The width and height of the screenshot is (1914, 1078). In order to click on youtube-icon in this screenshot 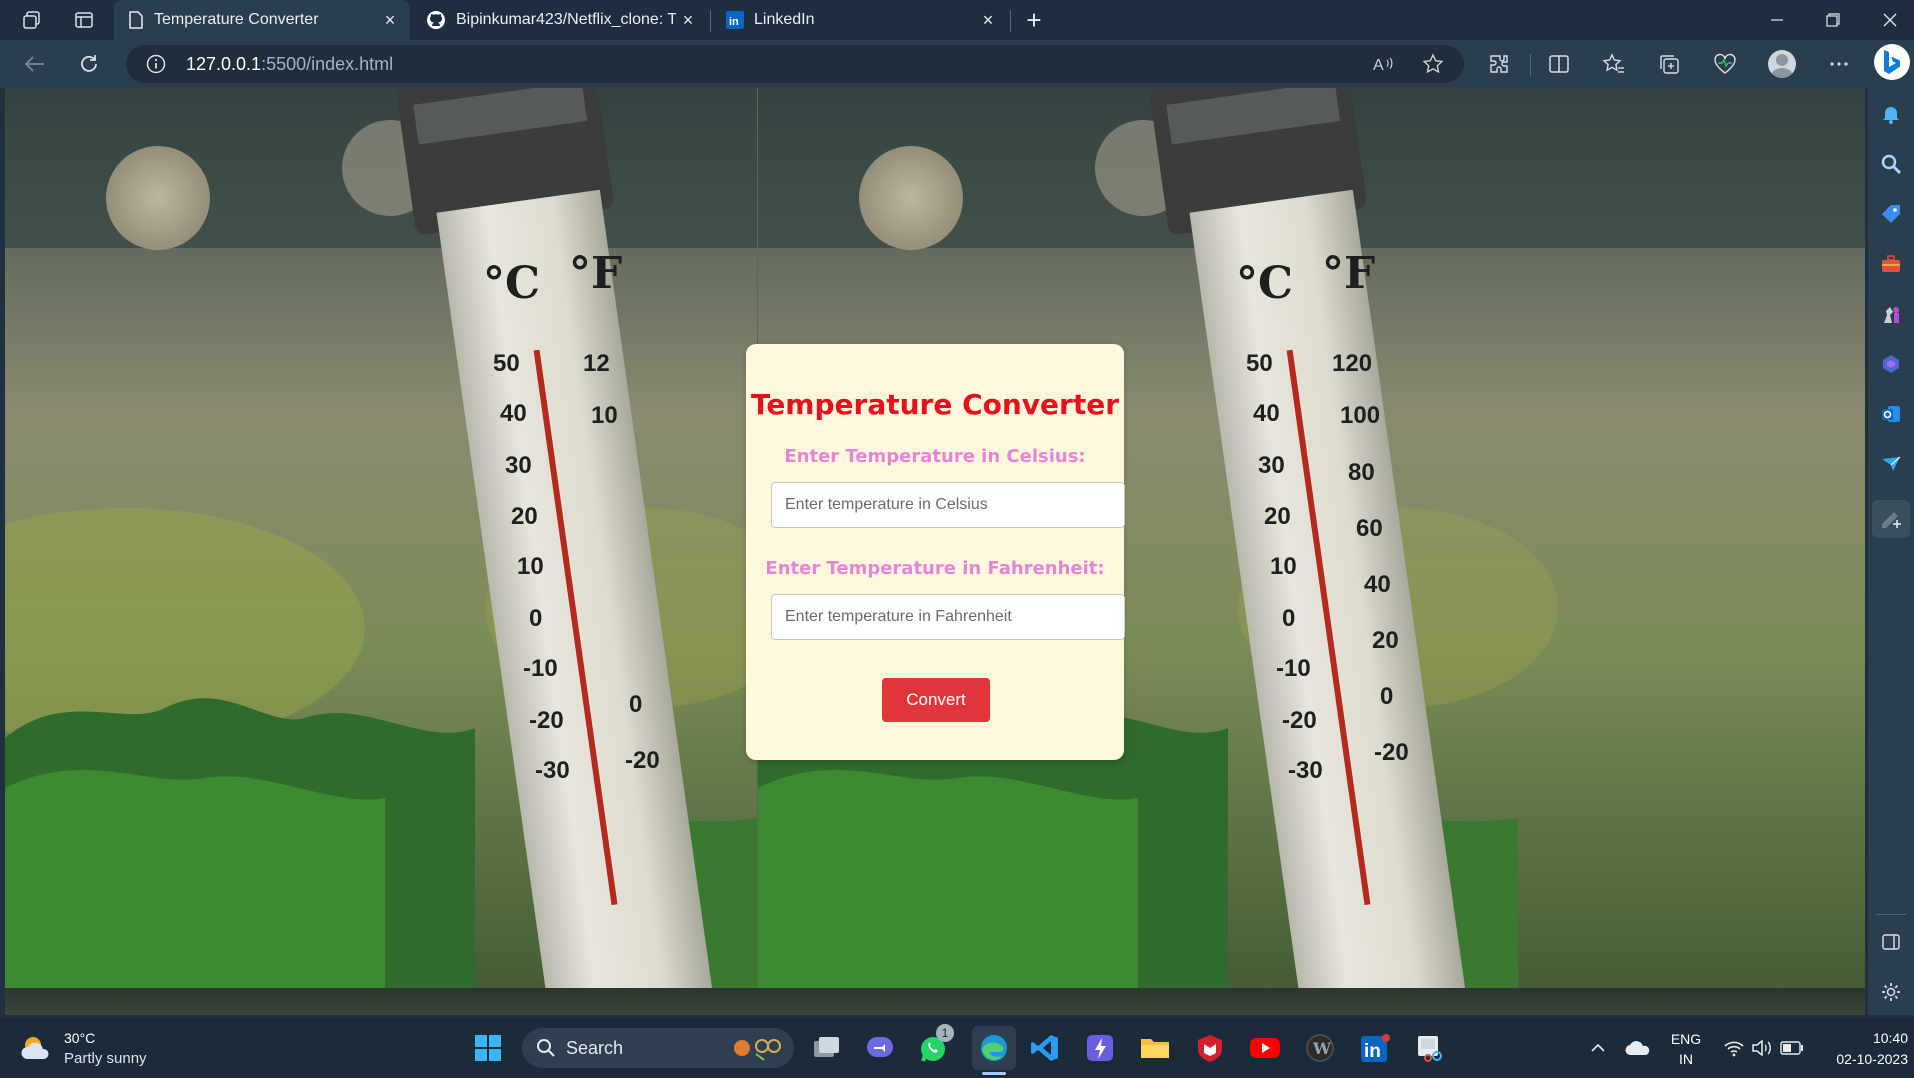, I will do `click(1265, 1048)`.